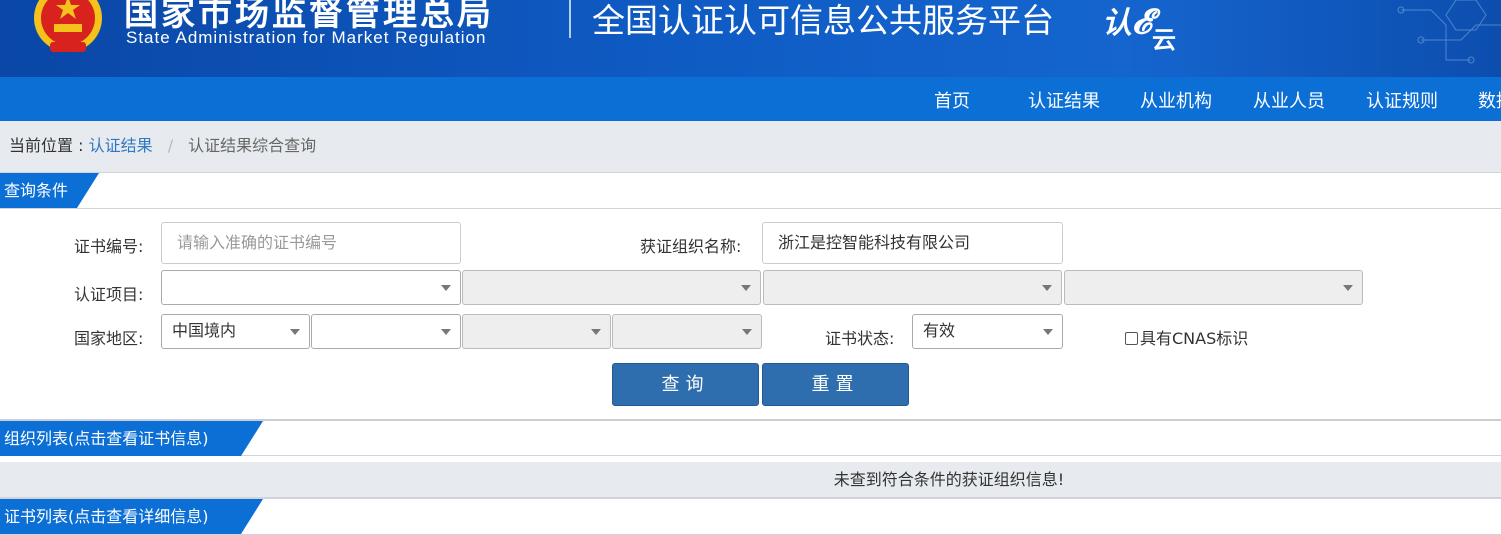 The image size is (1501, 535). Describe the element at coordinates (691, 246) in the screenshot. I see `org-name-label: 获证组织名称:` at that location.